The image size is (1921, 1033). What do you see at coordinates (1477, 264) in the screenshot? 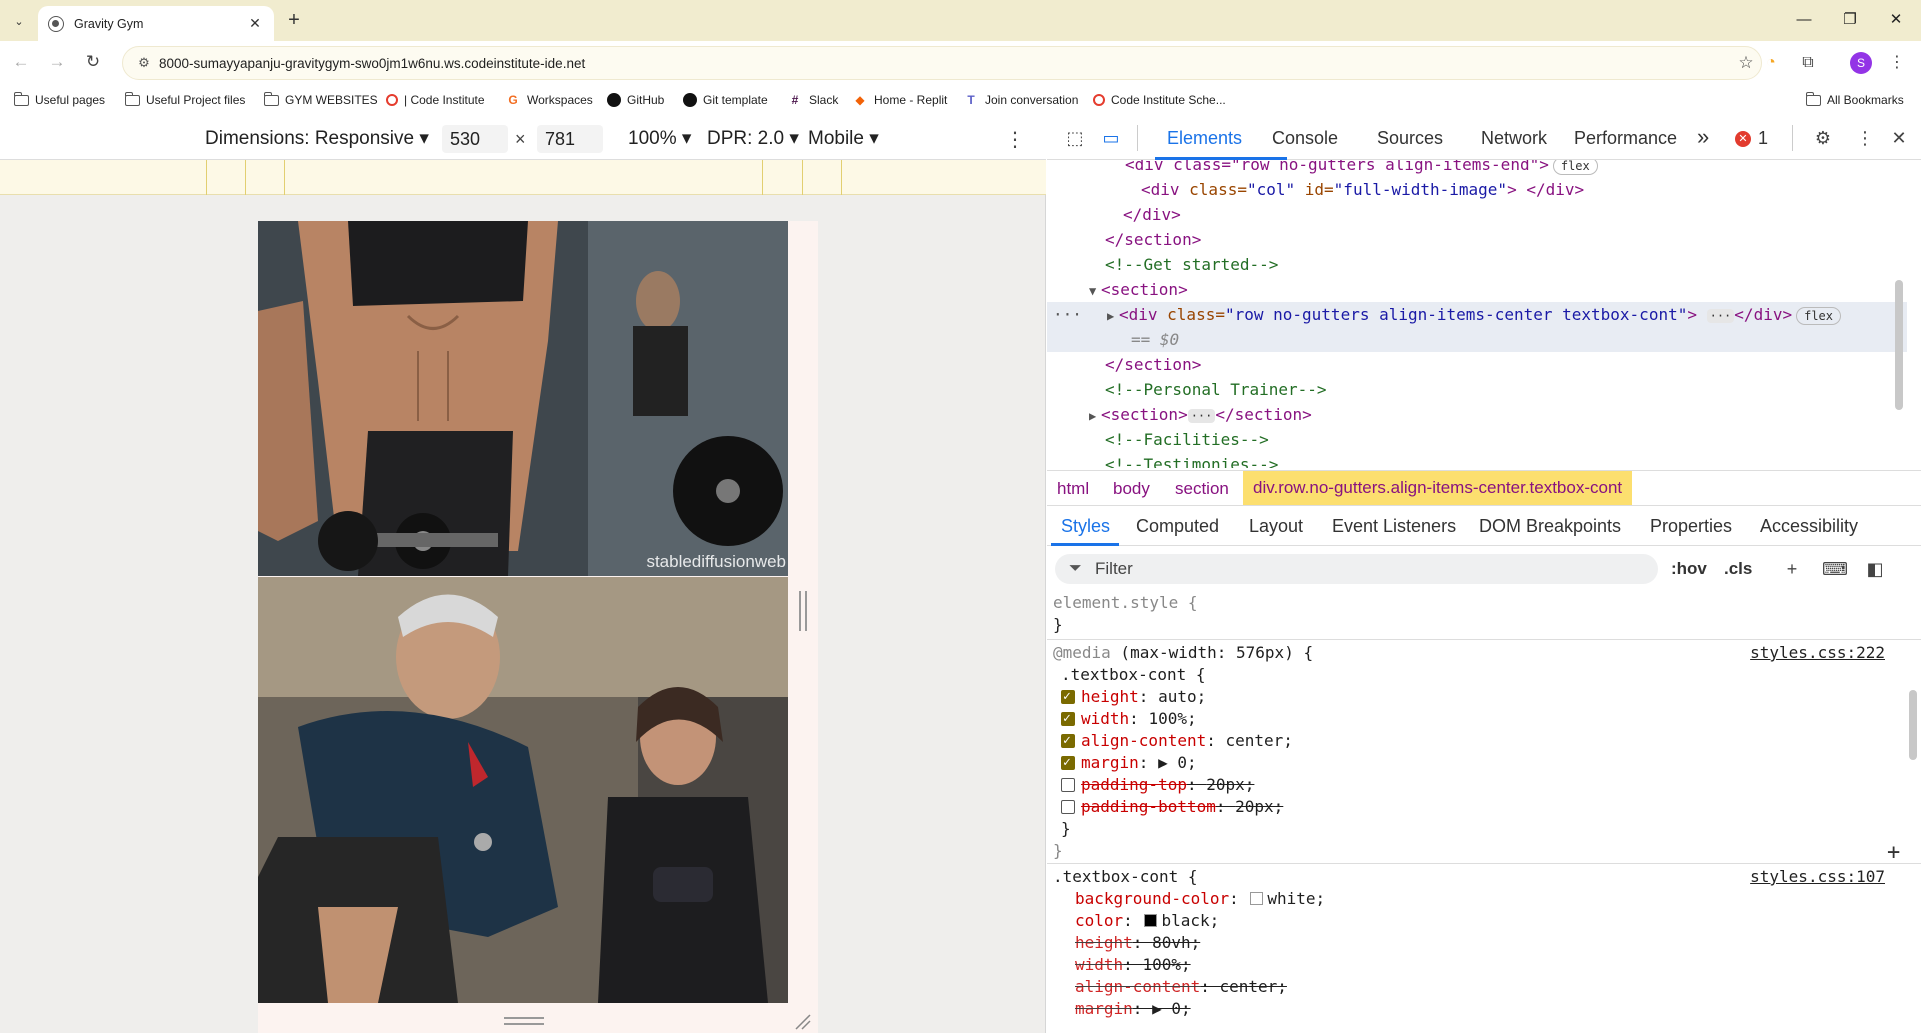
I see `dom-comment-get-started: <!--Get started-->` at bounding box center [1477, 264].